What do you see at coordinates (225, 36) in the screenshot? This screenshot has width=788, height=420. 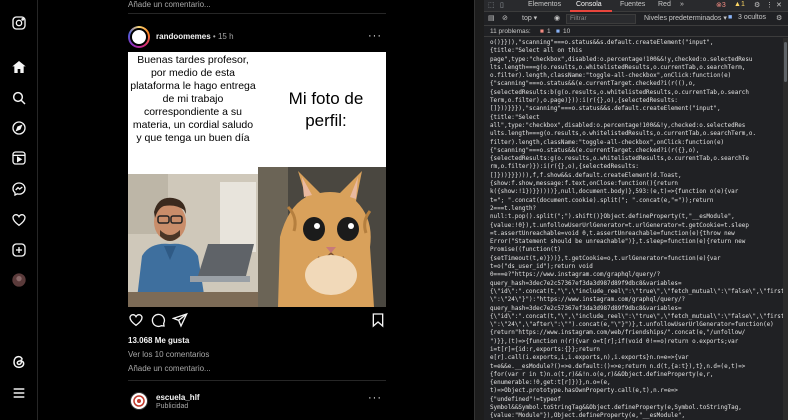 I see `post-time: 15 h` at bounding box center [225, 36].